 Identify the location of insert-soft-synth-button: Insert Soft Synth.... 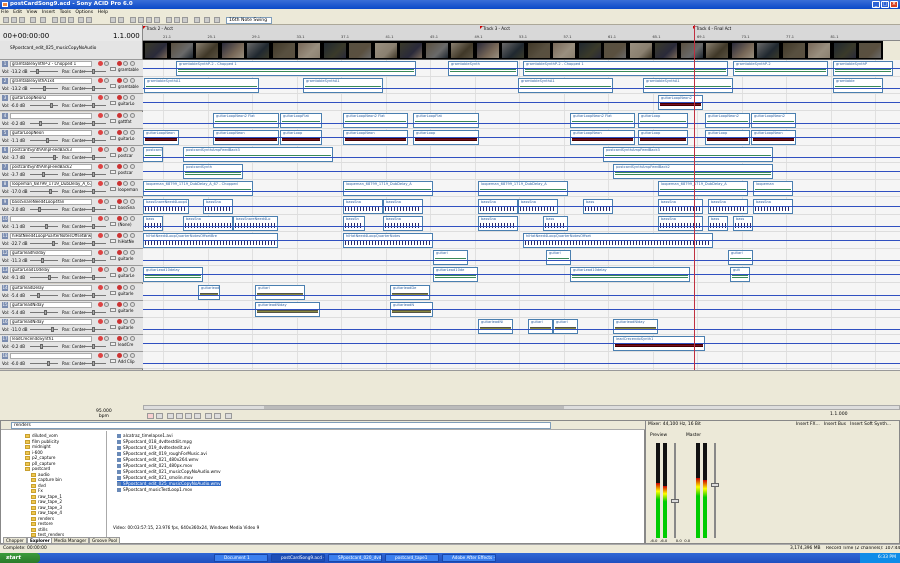
(870, 424).